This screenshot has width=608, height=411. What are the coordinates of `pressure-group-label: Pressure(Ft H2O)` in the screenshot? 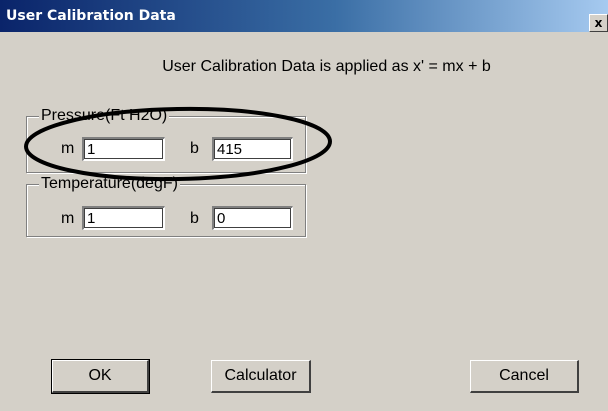 It's located at (104, 116).